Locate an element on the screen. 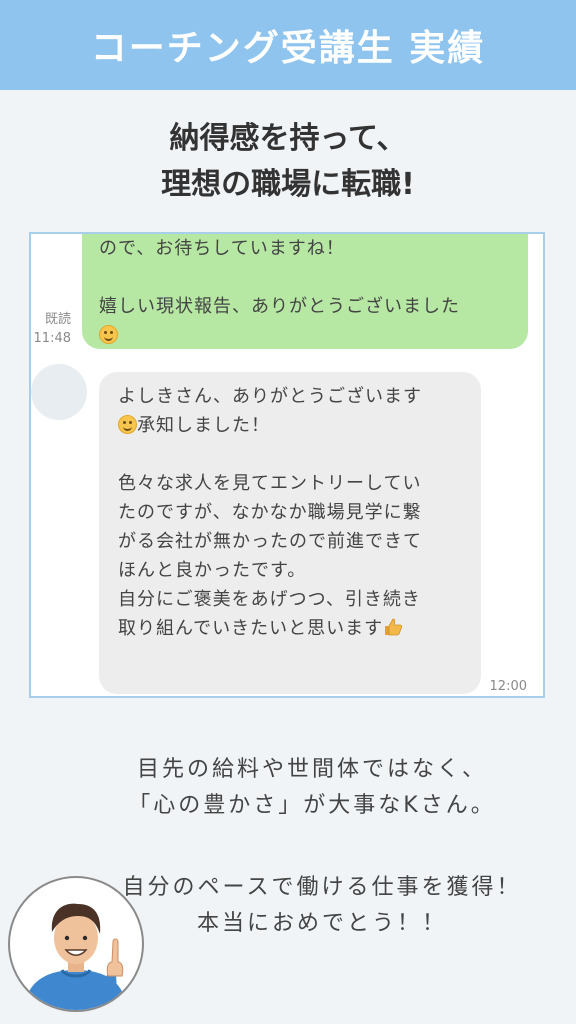  header-title: コーチング受講生 実績 is located at coordinates (288, 48).